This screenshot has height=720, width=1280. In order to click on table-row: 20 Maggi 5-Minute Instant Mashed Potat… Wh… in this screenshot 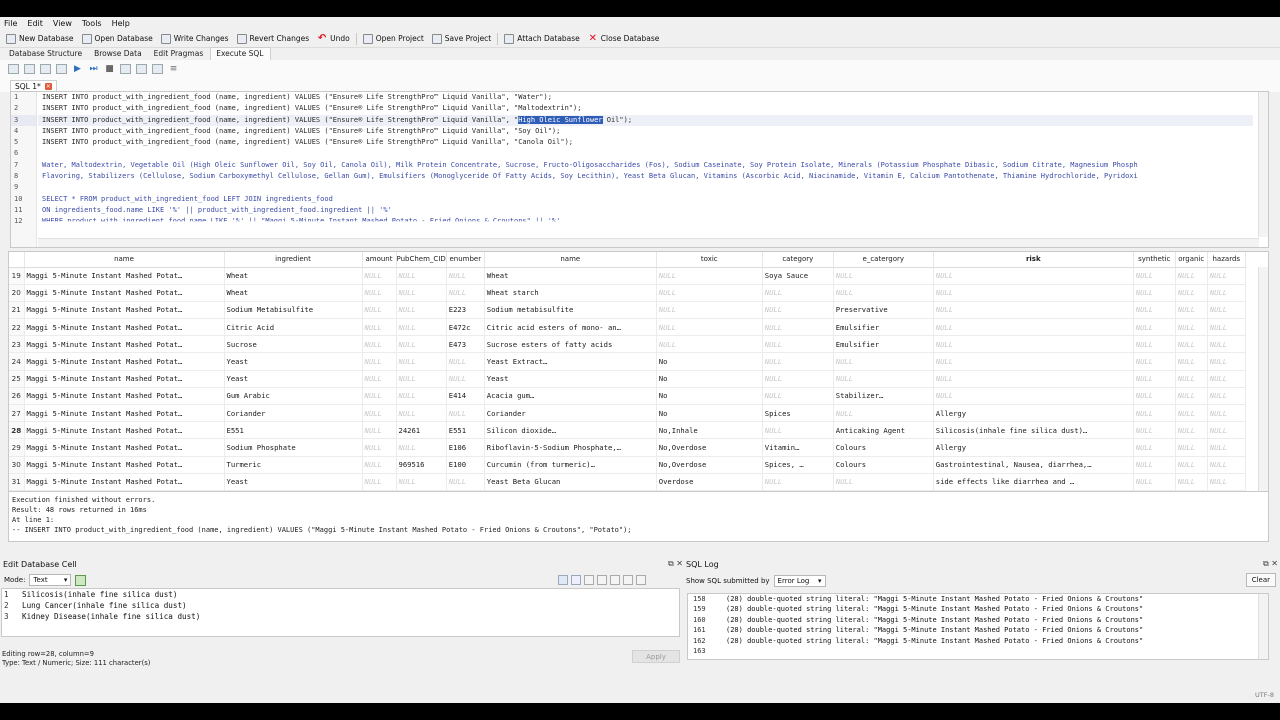, I will do `click(627, 293)`.